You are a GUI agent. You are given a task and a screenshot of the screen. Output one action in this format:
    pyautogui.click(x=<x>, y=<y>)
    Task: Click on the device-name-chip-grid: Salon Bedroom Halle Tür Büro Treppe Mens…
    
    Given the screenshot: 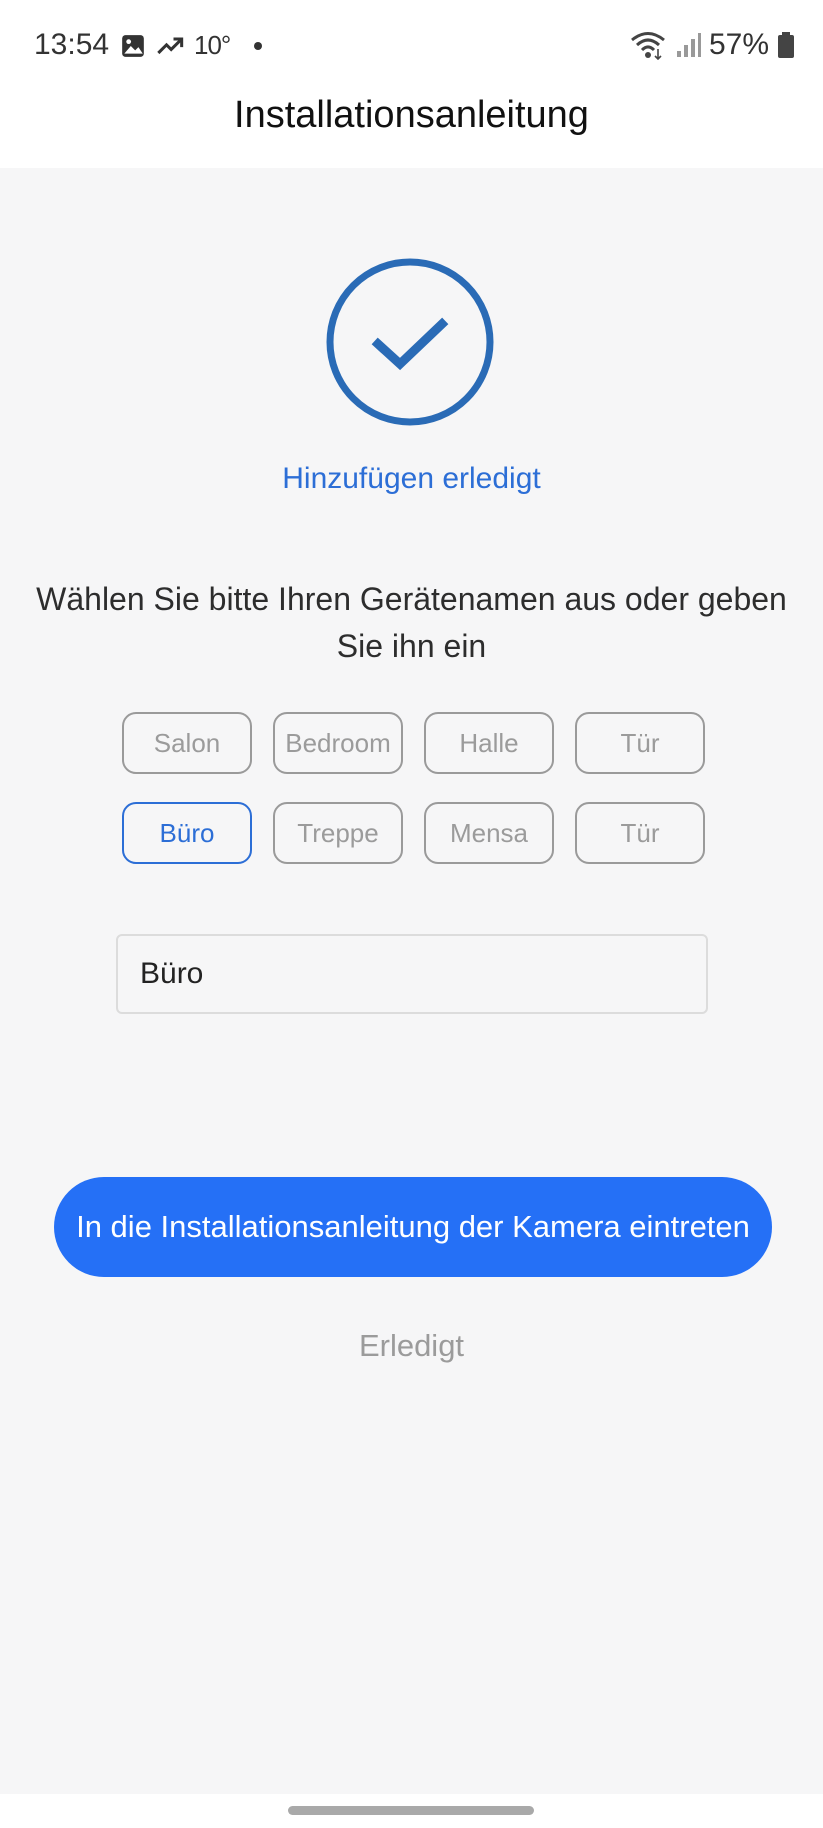 What is the action you would take?
    pyautogui.click(x=414, y=788)
    